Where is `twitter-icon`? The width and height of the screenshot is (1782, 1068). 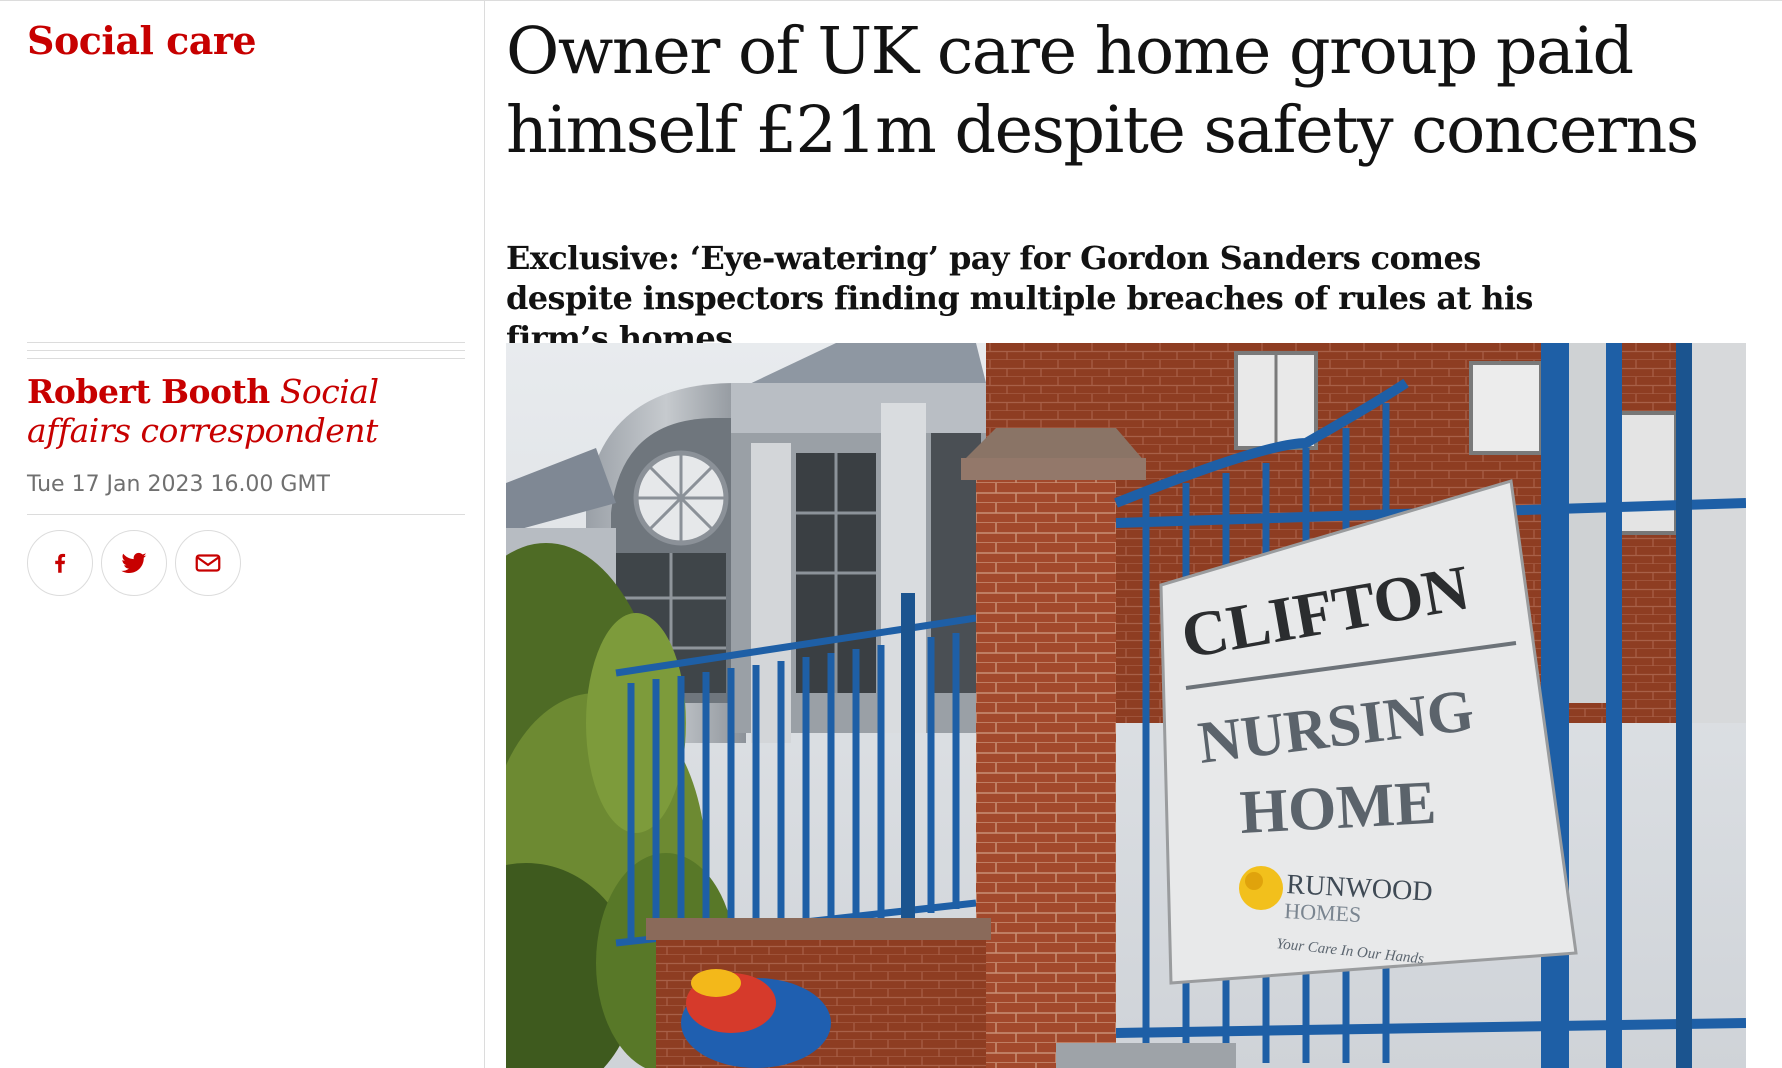 twitter-icon is located at coordinates (134, 562).